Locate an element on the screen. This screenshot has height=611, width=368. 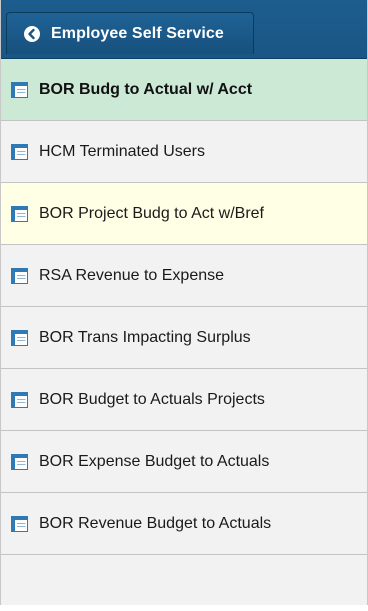
menu-item-label: BOR Budget to Actuals Projects is located at coordinates (152, 399).